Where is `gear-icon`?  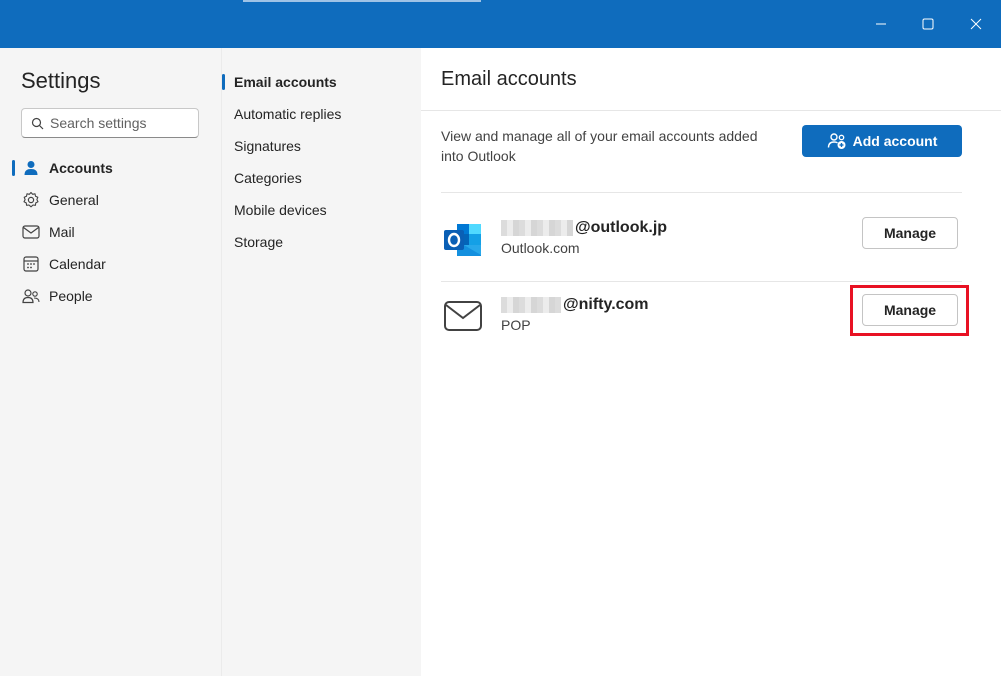 gear-icon is located at coordinates (31, 200).